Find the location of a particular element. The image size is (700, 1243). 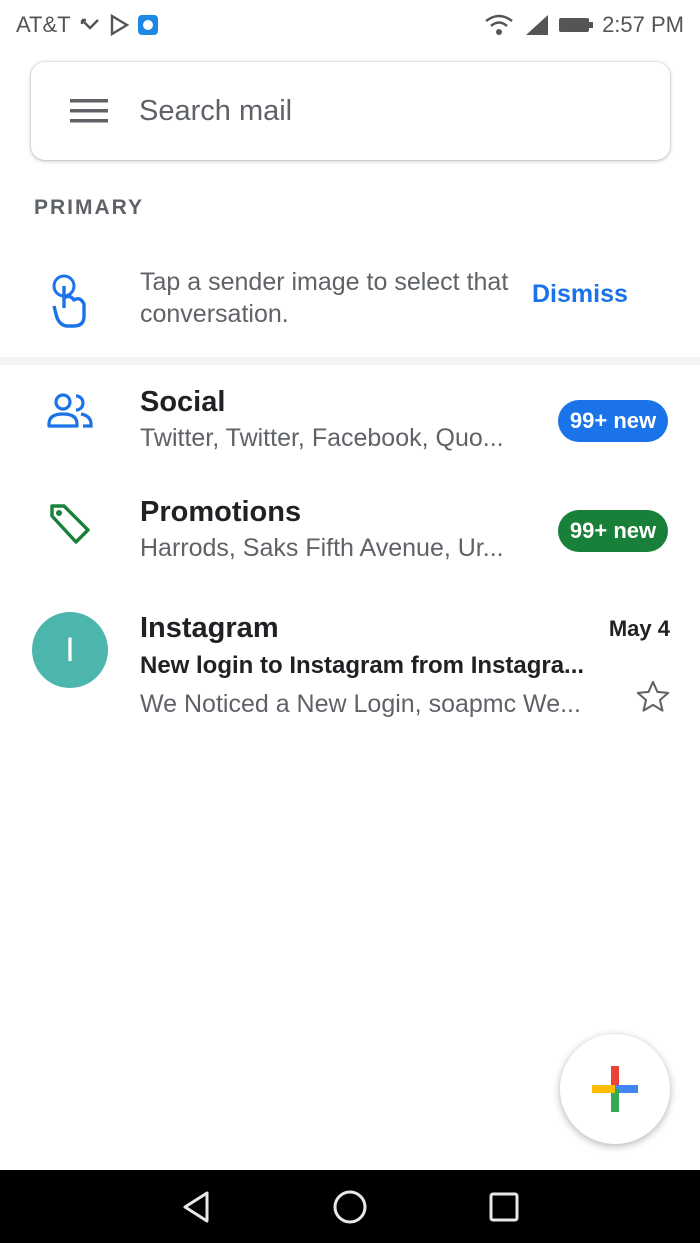

app-notification-icon is located at coordinates (148, 25).